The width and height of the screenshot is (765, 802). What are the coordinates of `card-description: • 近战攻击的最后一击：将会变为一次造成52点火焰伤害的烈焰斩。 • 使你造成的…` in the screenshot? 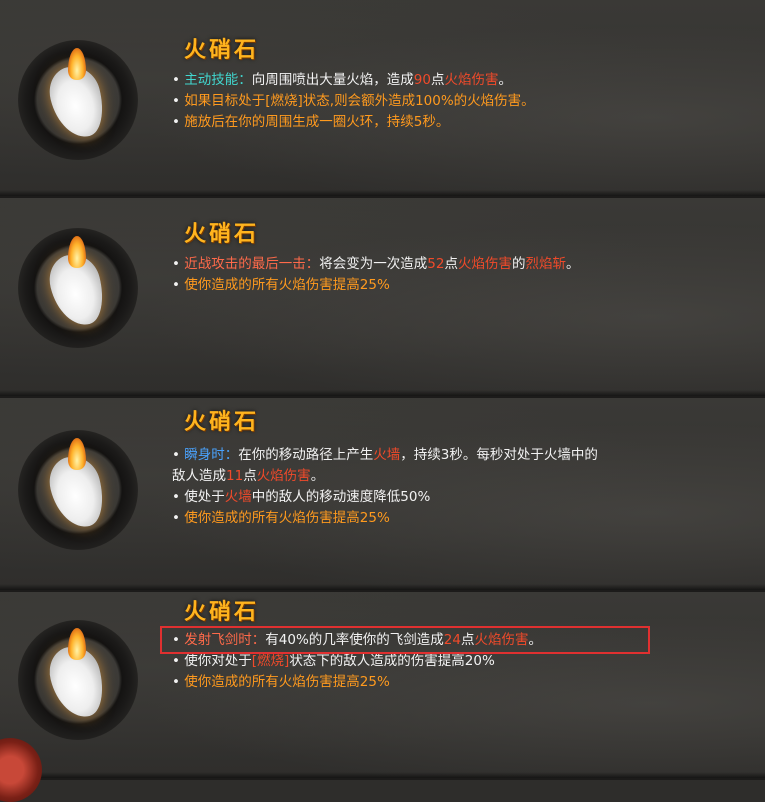 It's located at (375, 275).